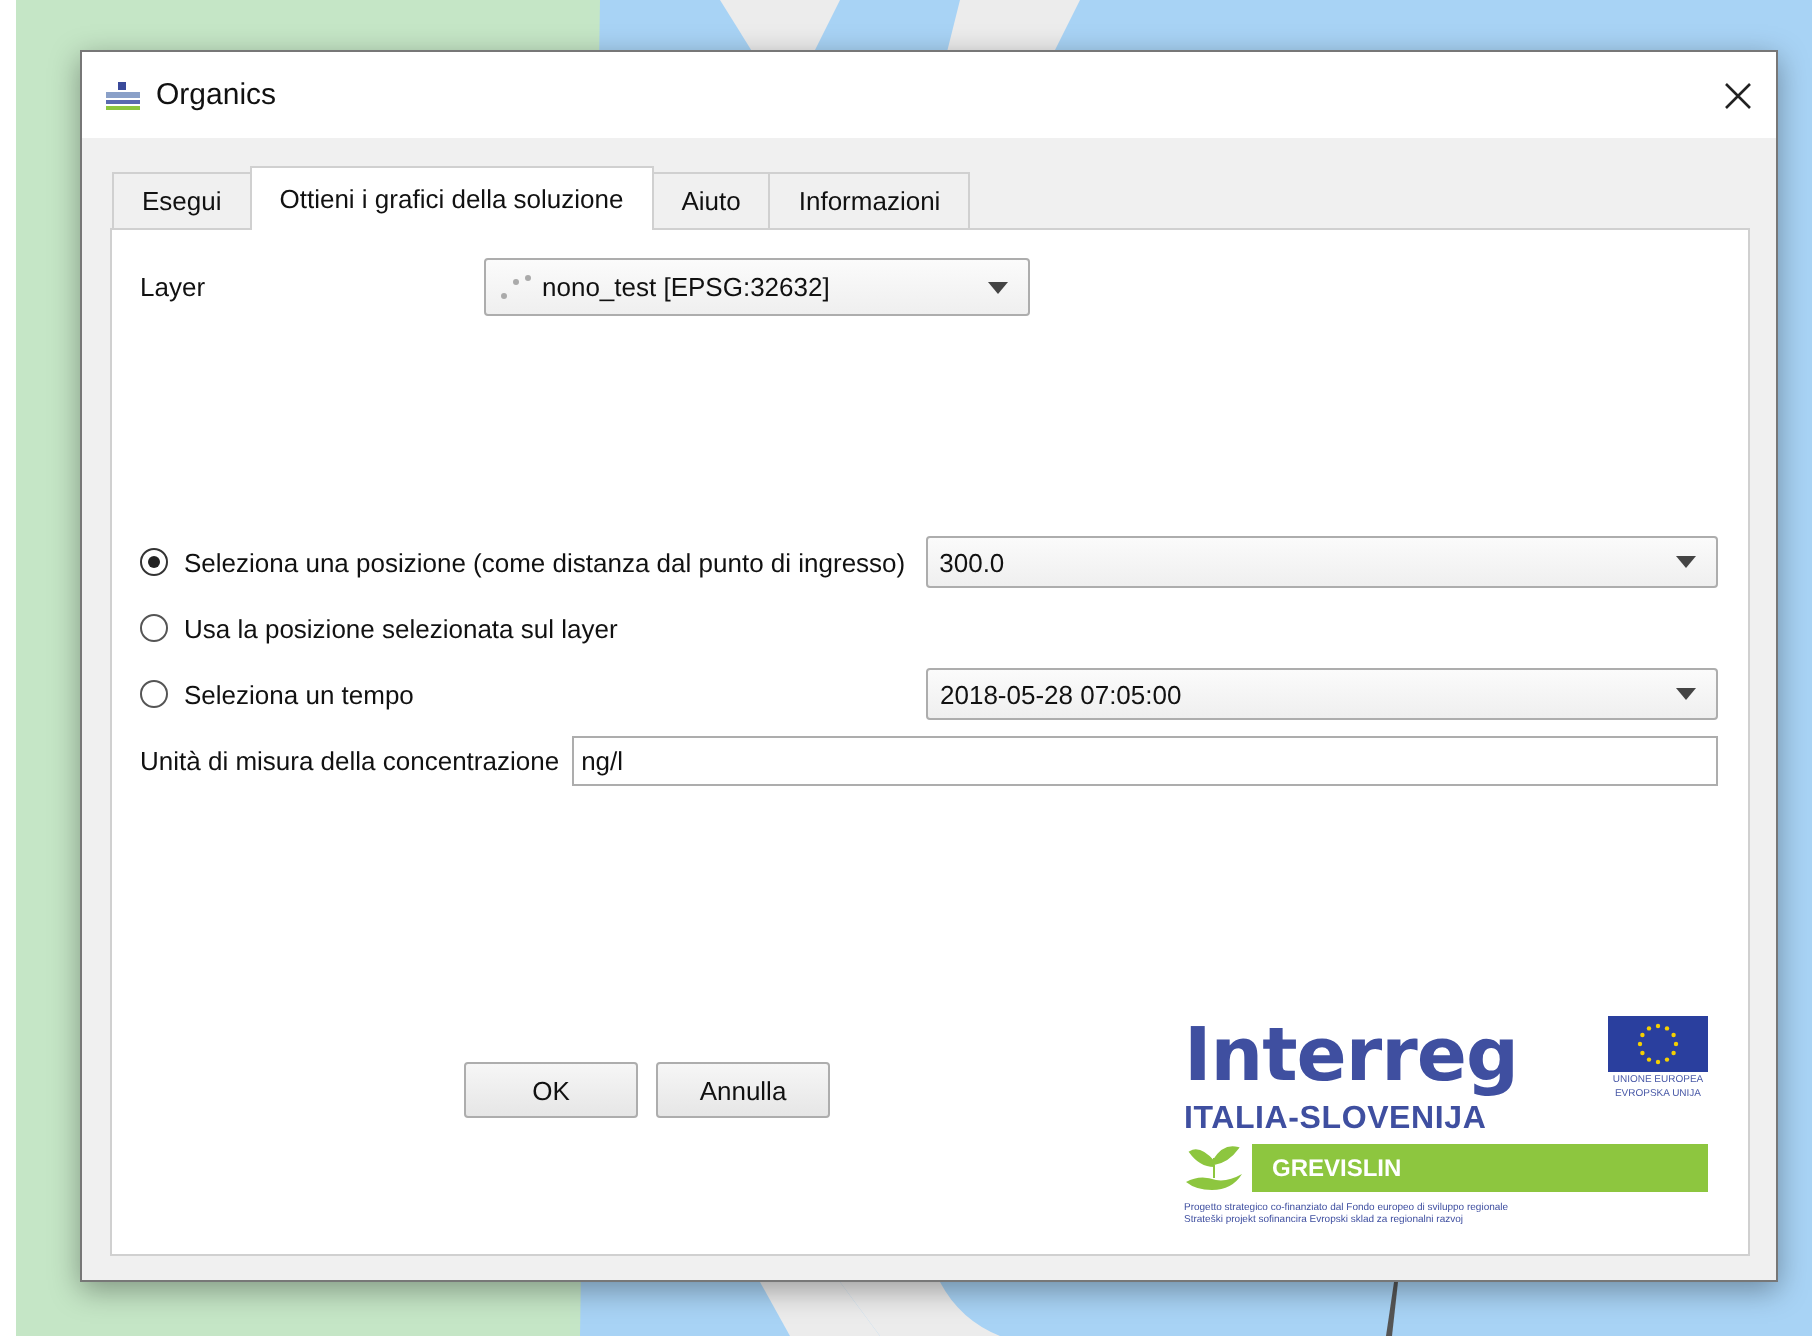  I want to click on distance-dropdown: 300.0, so click(1321, 562).